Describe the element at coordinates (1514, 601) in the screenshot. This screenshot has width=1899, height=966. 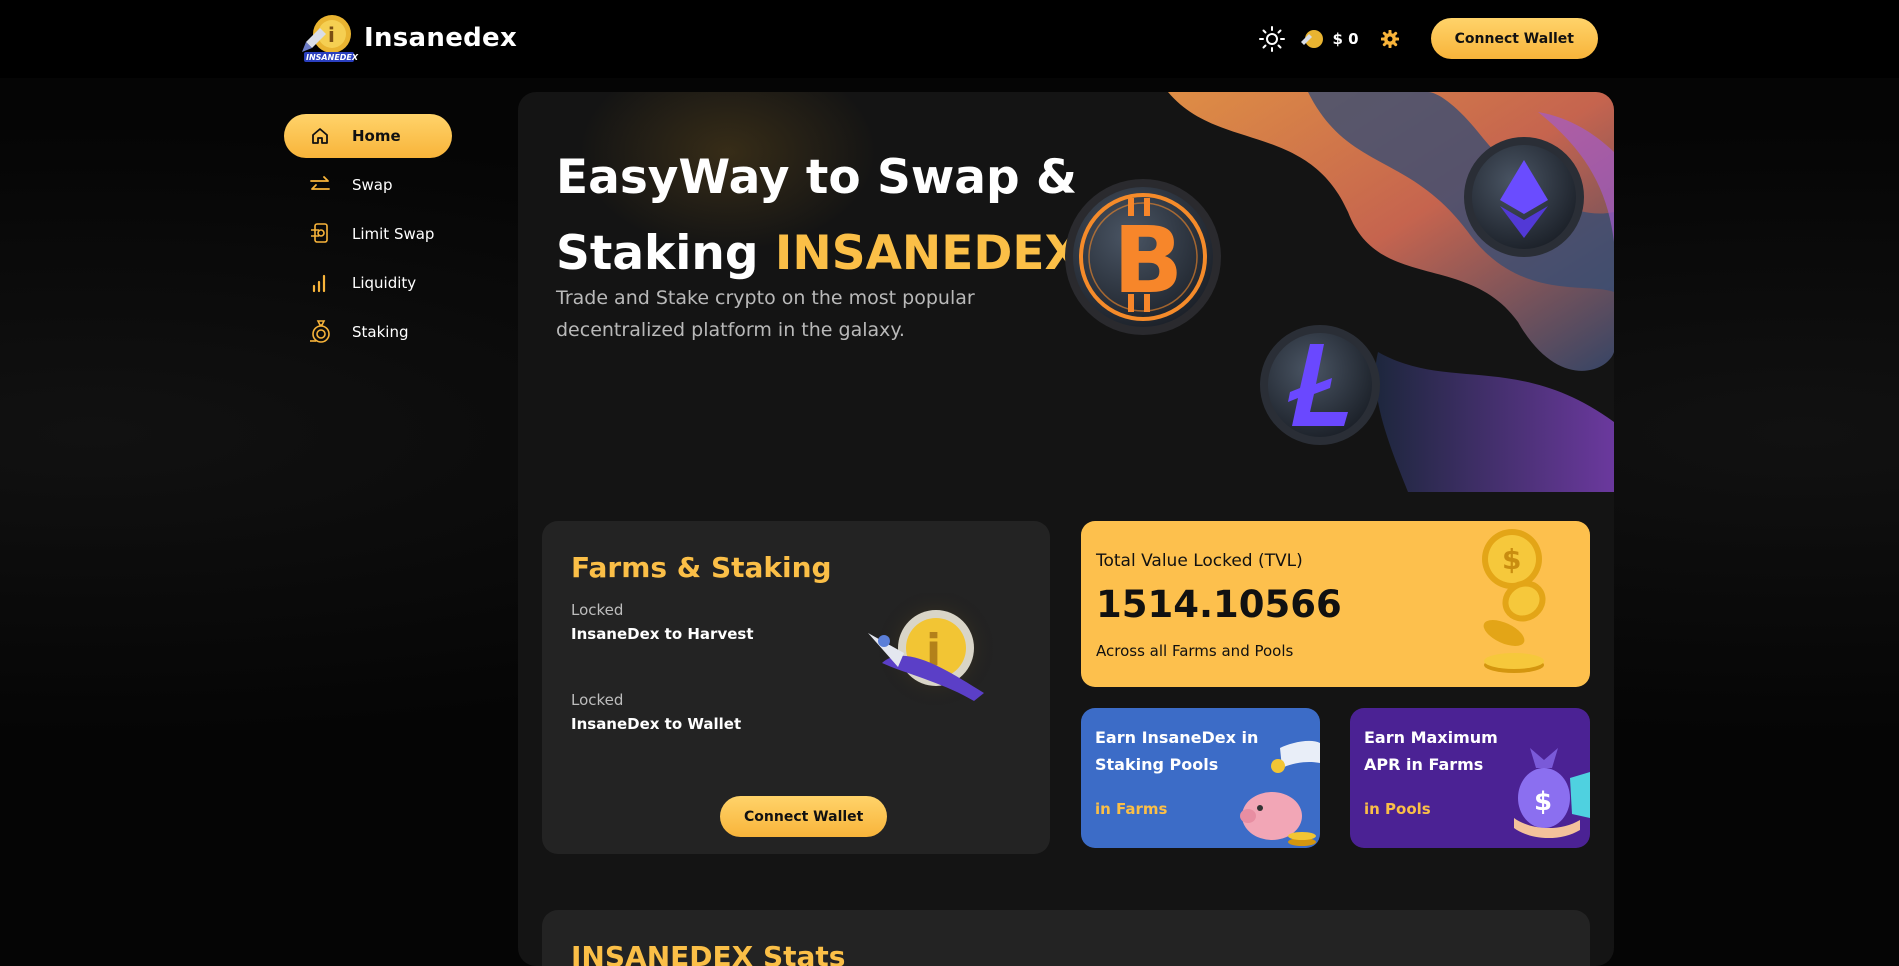
I see `gold-coins-icon: $` at that location.